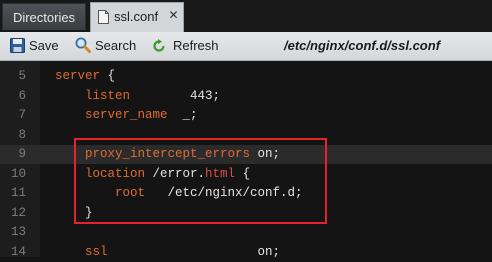 The width and height of the screenshot is (492, 262). What do you see at coordinates (246, 76) in the screenshot?
I see `code-line: 5 server {` at bounding box center [246, 76].